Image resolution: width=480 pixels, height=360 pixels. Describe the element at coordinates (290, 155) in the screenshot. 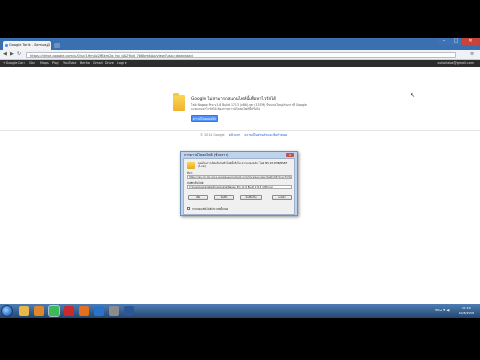

I see `dialog-close-button: X` at that location.